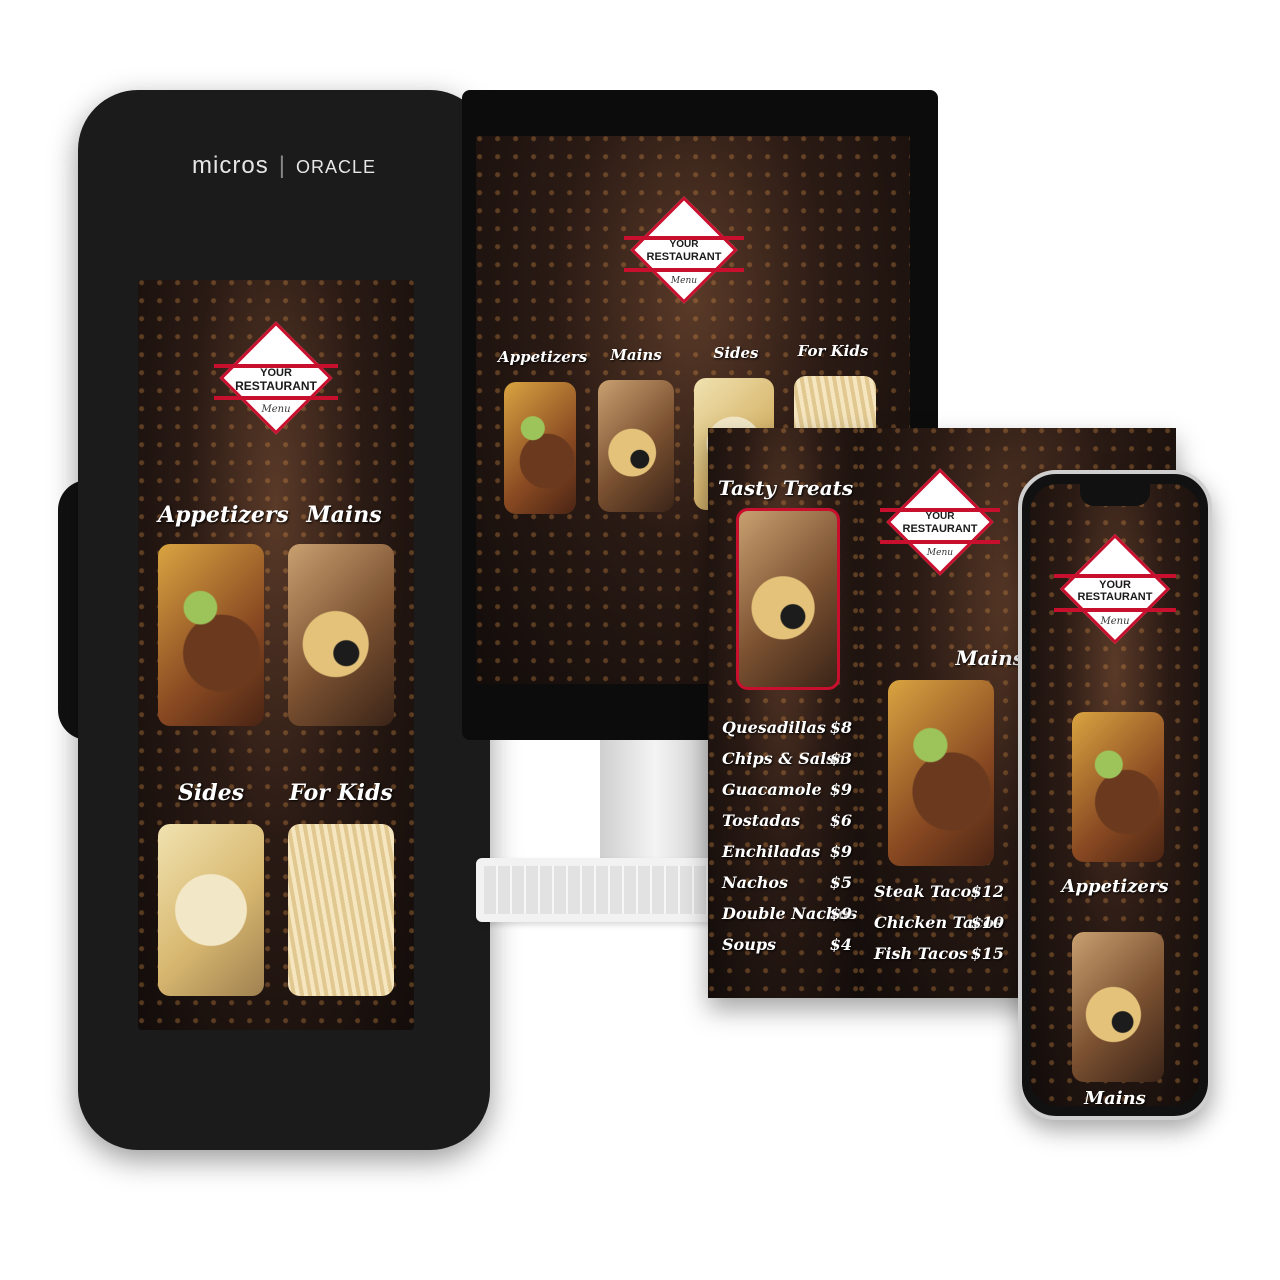 The image size is (1280, 1280). What do you see at coordinates (1115, 495) in the screenshot?
I see `phone-notch` at bounding box center [1115, 495].